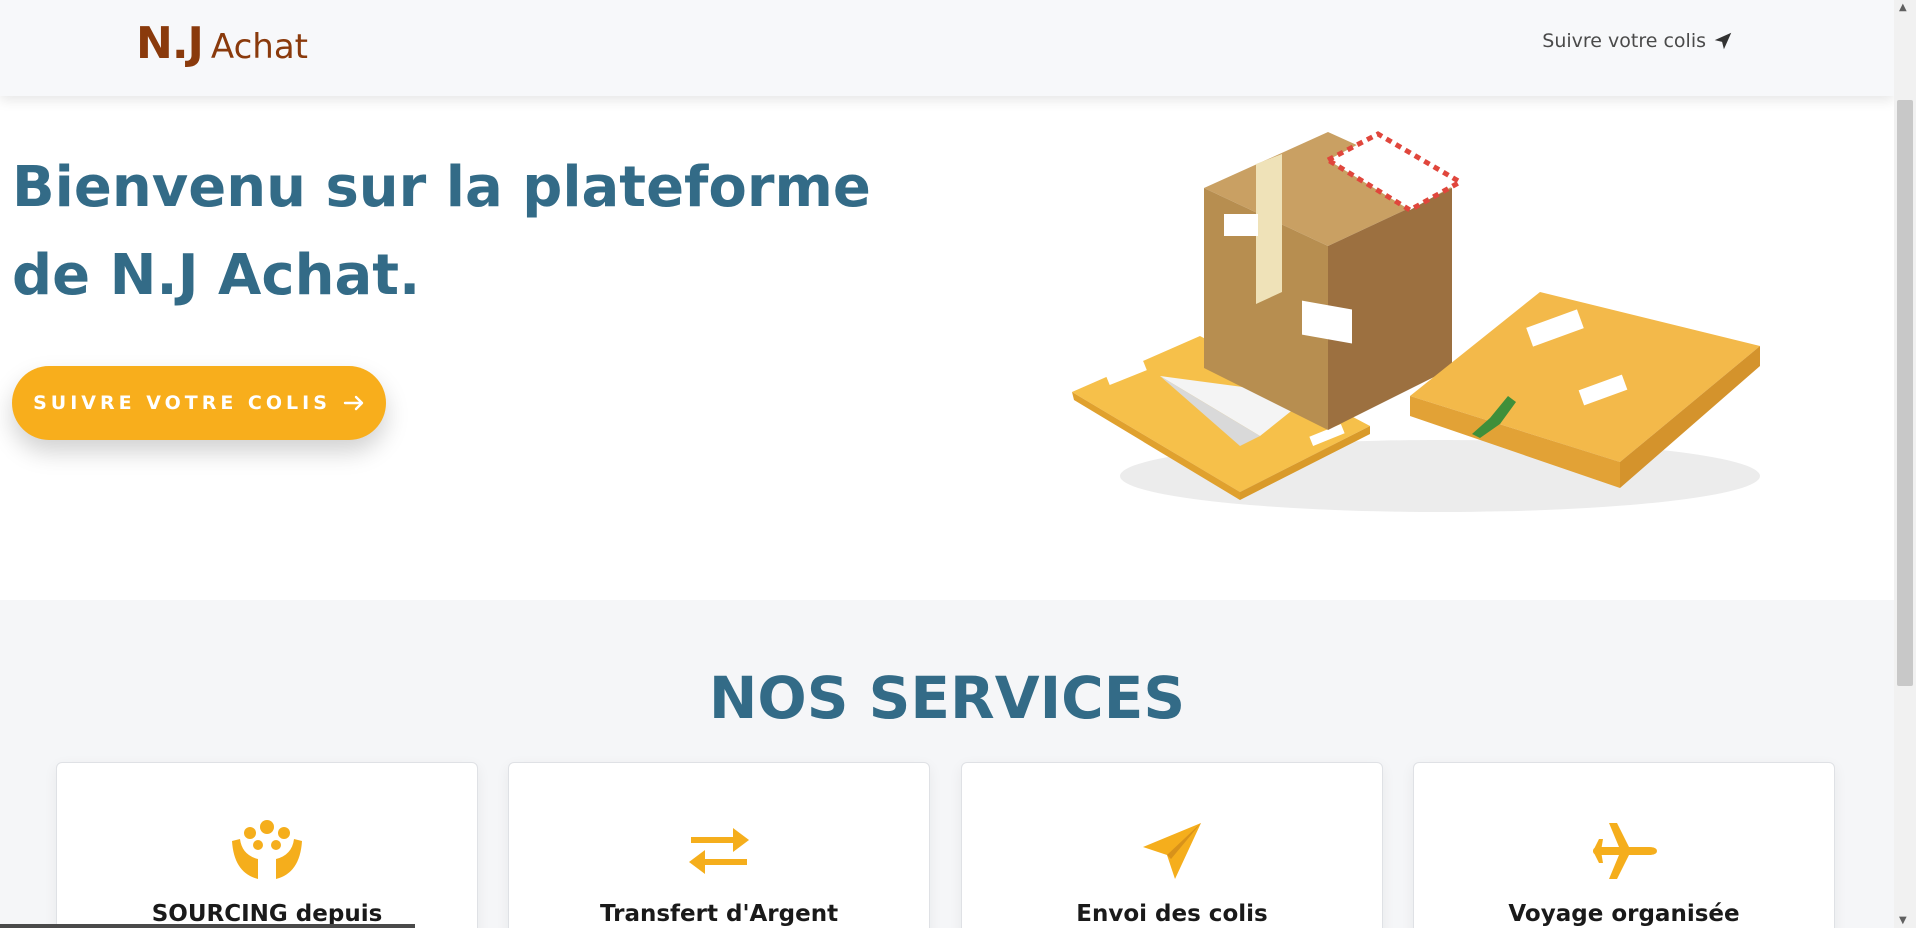 The image size is (1916, 928). Describe the element at coordinates (1903, 920) in the screenshot. I see `scroll-down-icon: ▼` at that location.